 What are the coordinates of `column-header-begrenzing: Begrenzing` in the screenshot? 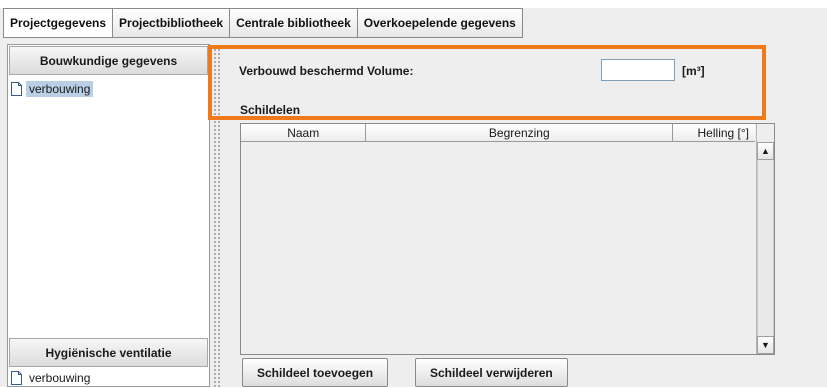 It's located at (520, 133).